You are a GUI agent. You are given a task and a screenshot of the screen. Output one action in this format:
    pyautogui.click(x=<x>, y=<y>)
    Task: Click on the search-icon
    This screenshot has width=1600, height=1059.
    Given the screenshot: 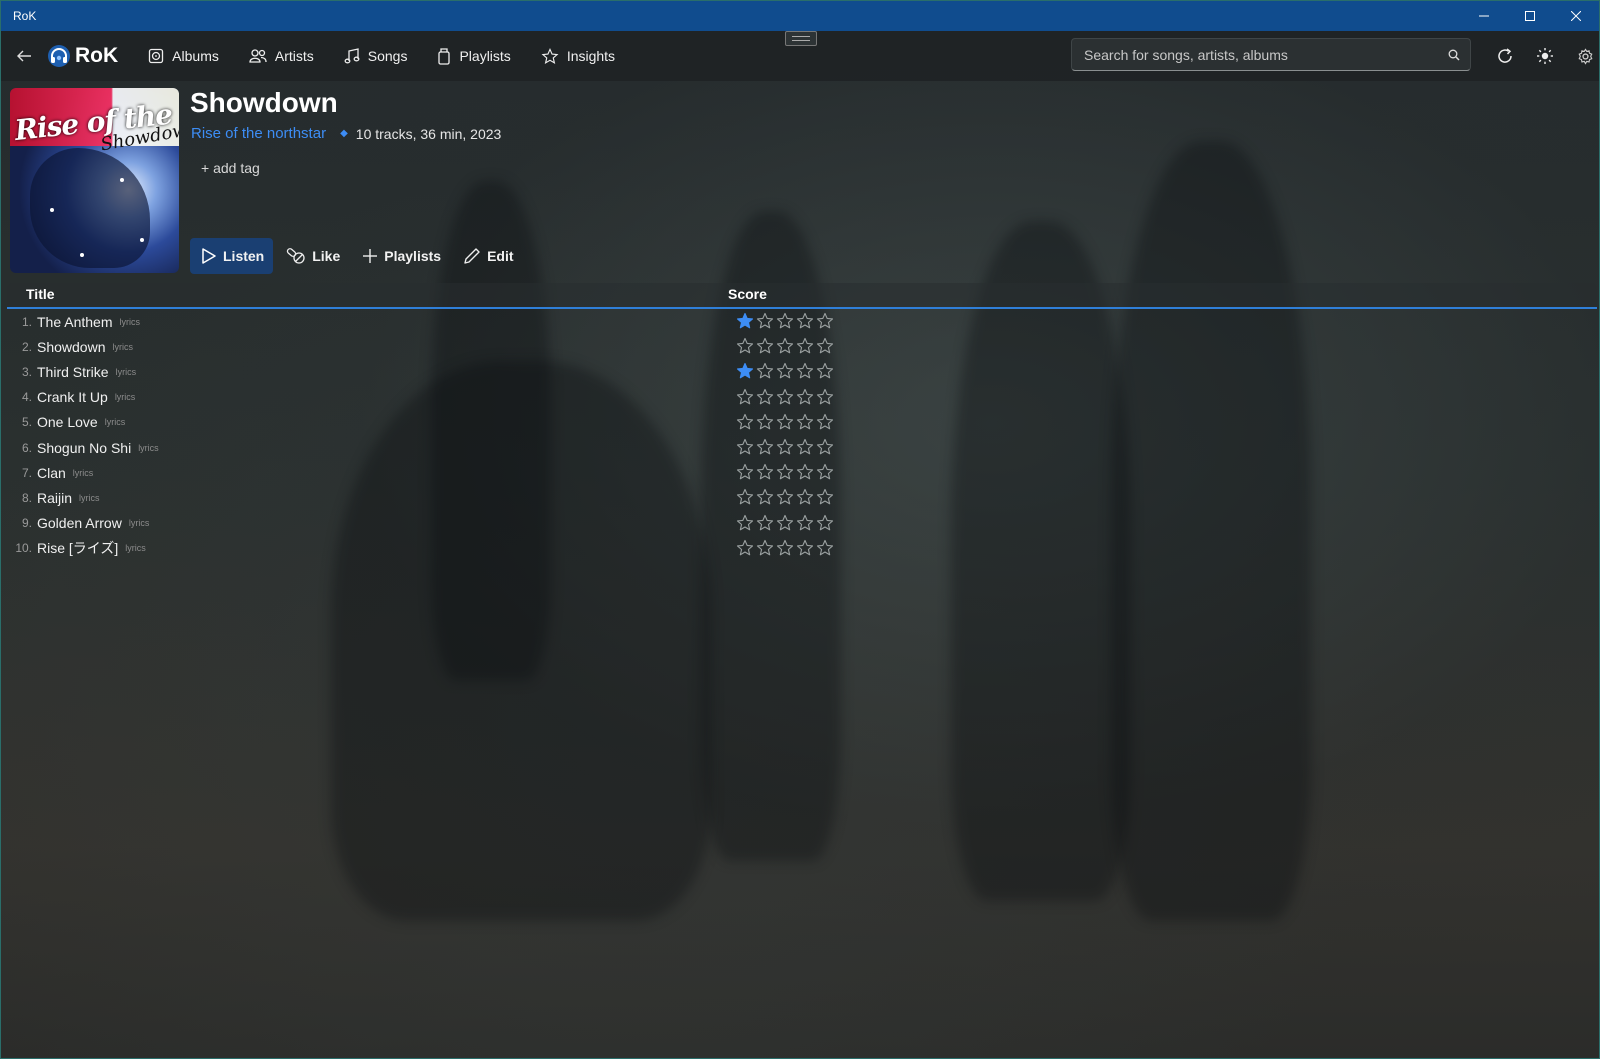 What is the action you would take?
    pyautogui.click(x=1454, y=55)
    